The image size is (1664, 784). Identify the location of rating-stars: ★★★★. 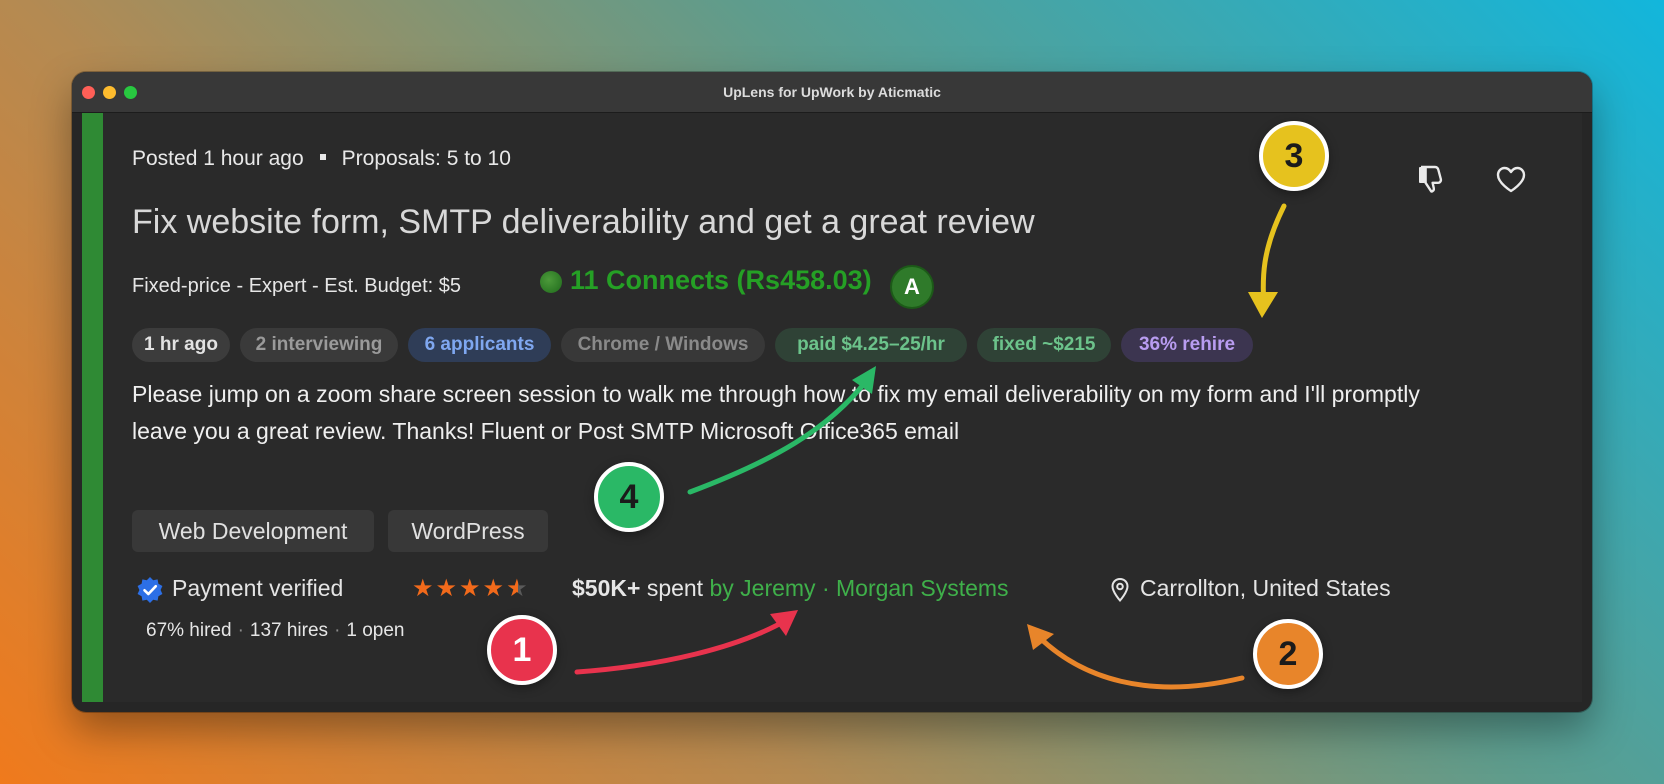
(459, 588).